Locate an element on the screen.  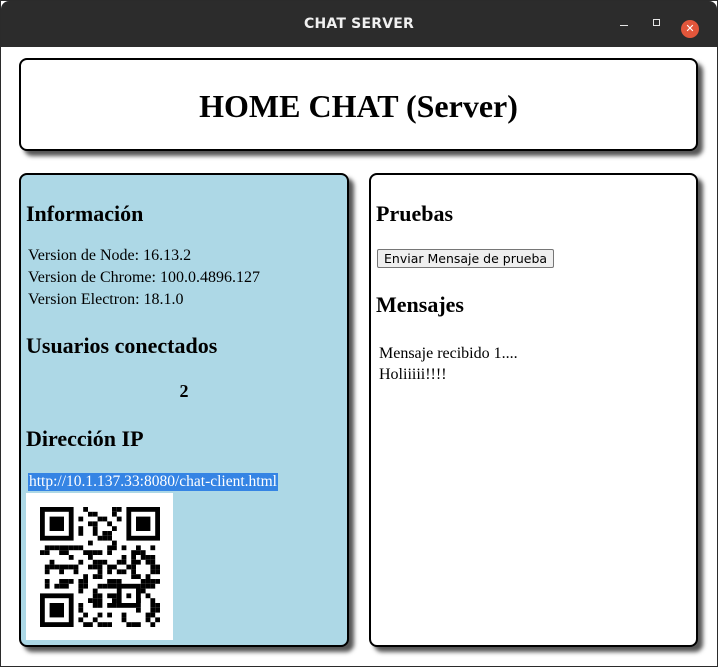
qr-code-icon is located at coordinates (99, 566).